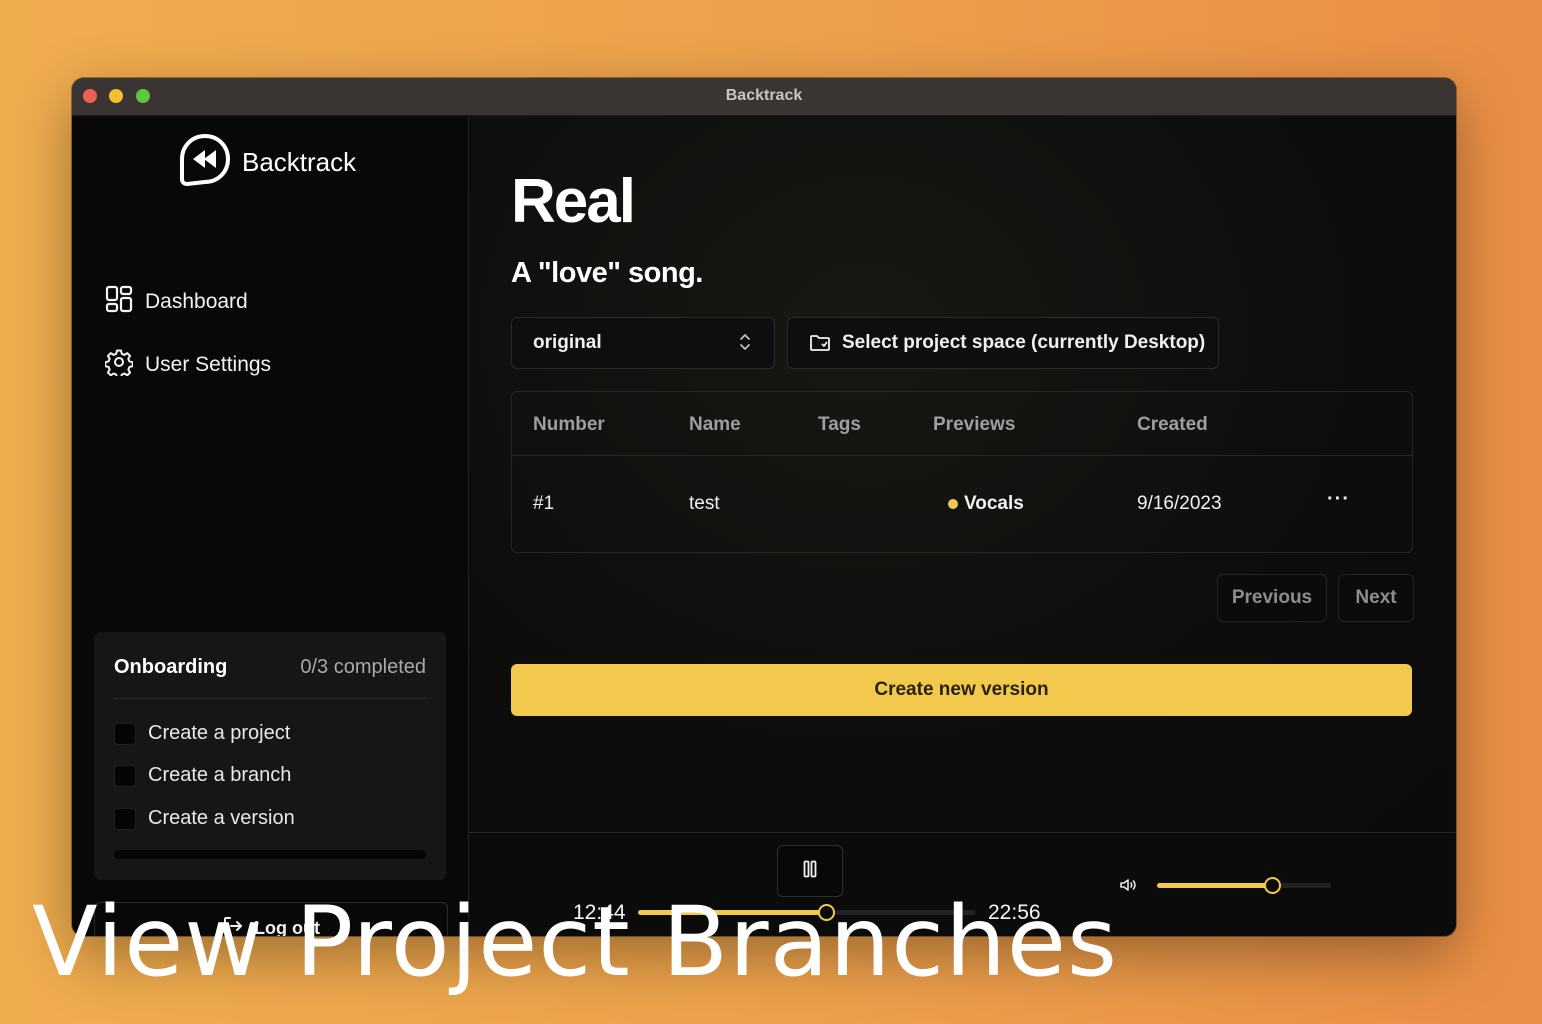 This screenshot has width=1542, height=1024. What do you see at coordinates (219, 733) in the screenshot?
I see `task-label: Create a project` at bounding box center [219, 733].